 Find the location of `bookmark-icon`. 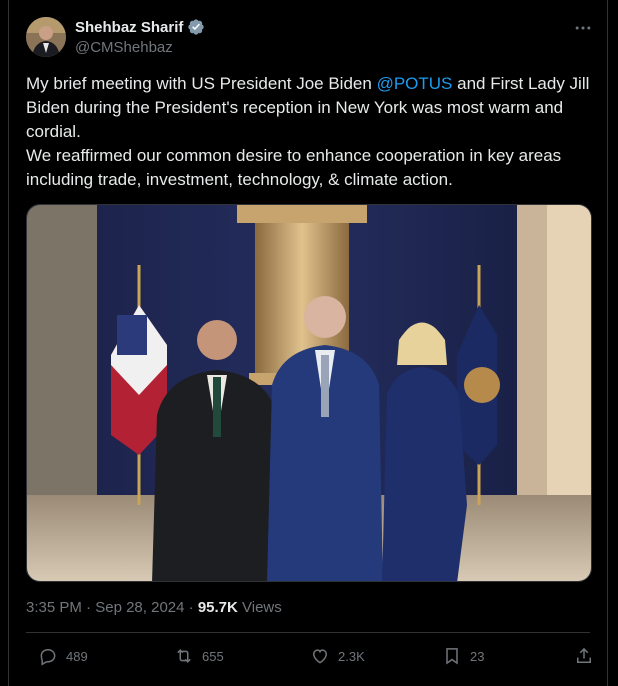

bookmark-icon is located at coordinates (452, 656).